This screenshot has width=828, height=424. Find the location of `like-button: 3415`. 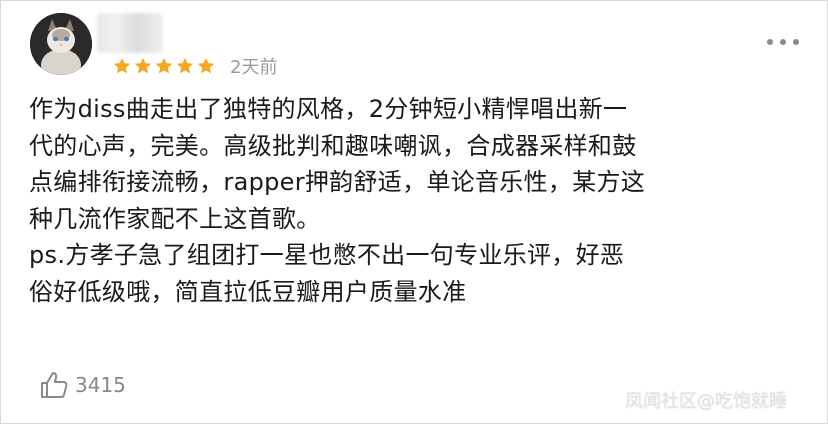

like-button: 3415 is located at coordinates (82, 385).